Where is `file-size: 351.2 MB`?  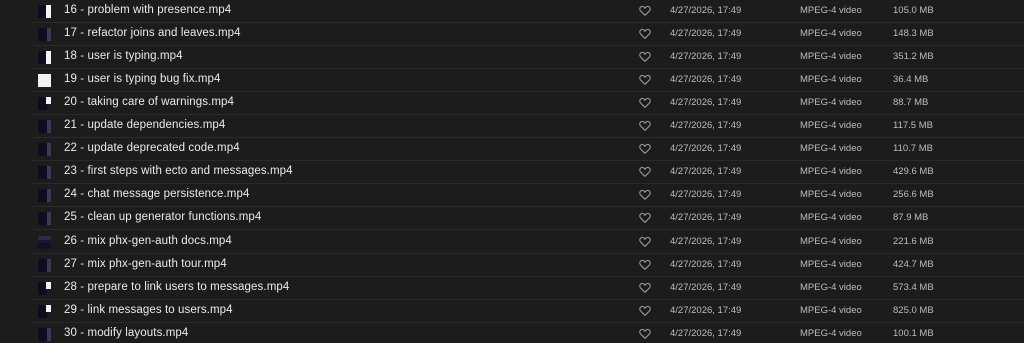 file-size: 351.2 MB is located at coordinates (913, 57).